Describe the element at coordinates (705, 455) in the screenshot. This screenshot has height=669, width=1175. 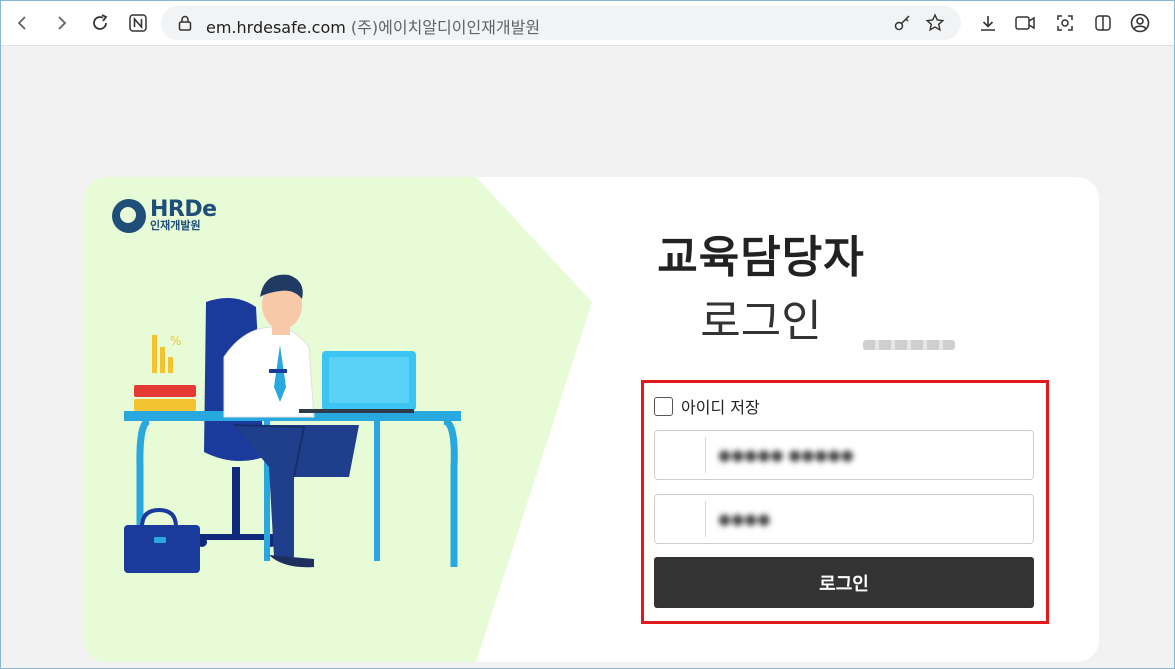
I see `id-field-separator` at that location.